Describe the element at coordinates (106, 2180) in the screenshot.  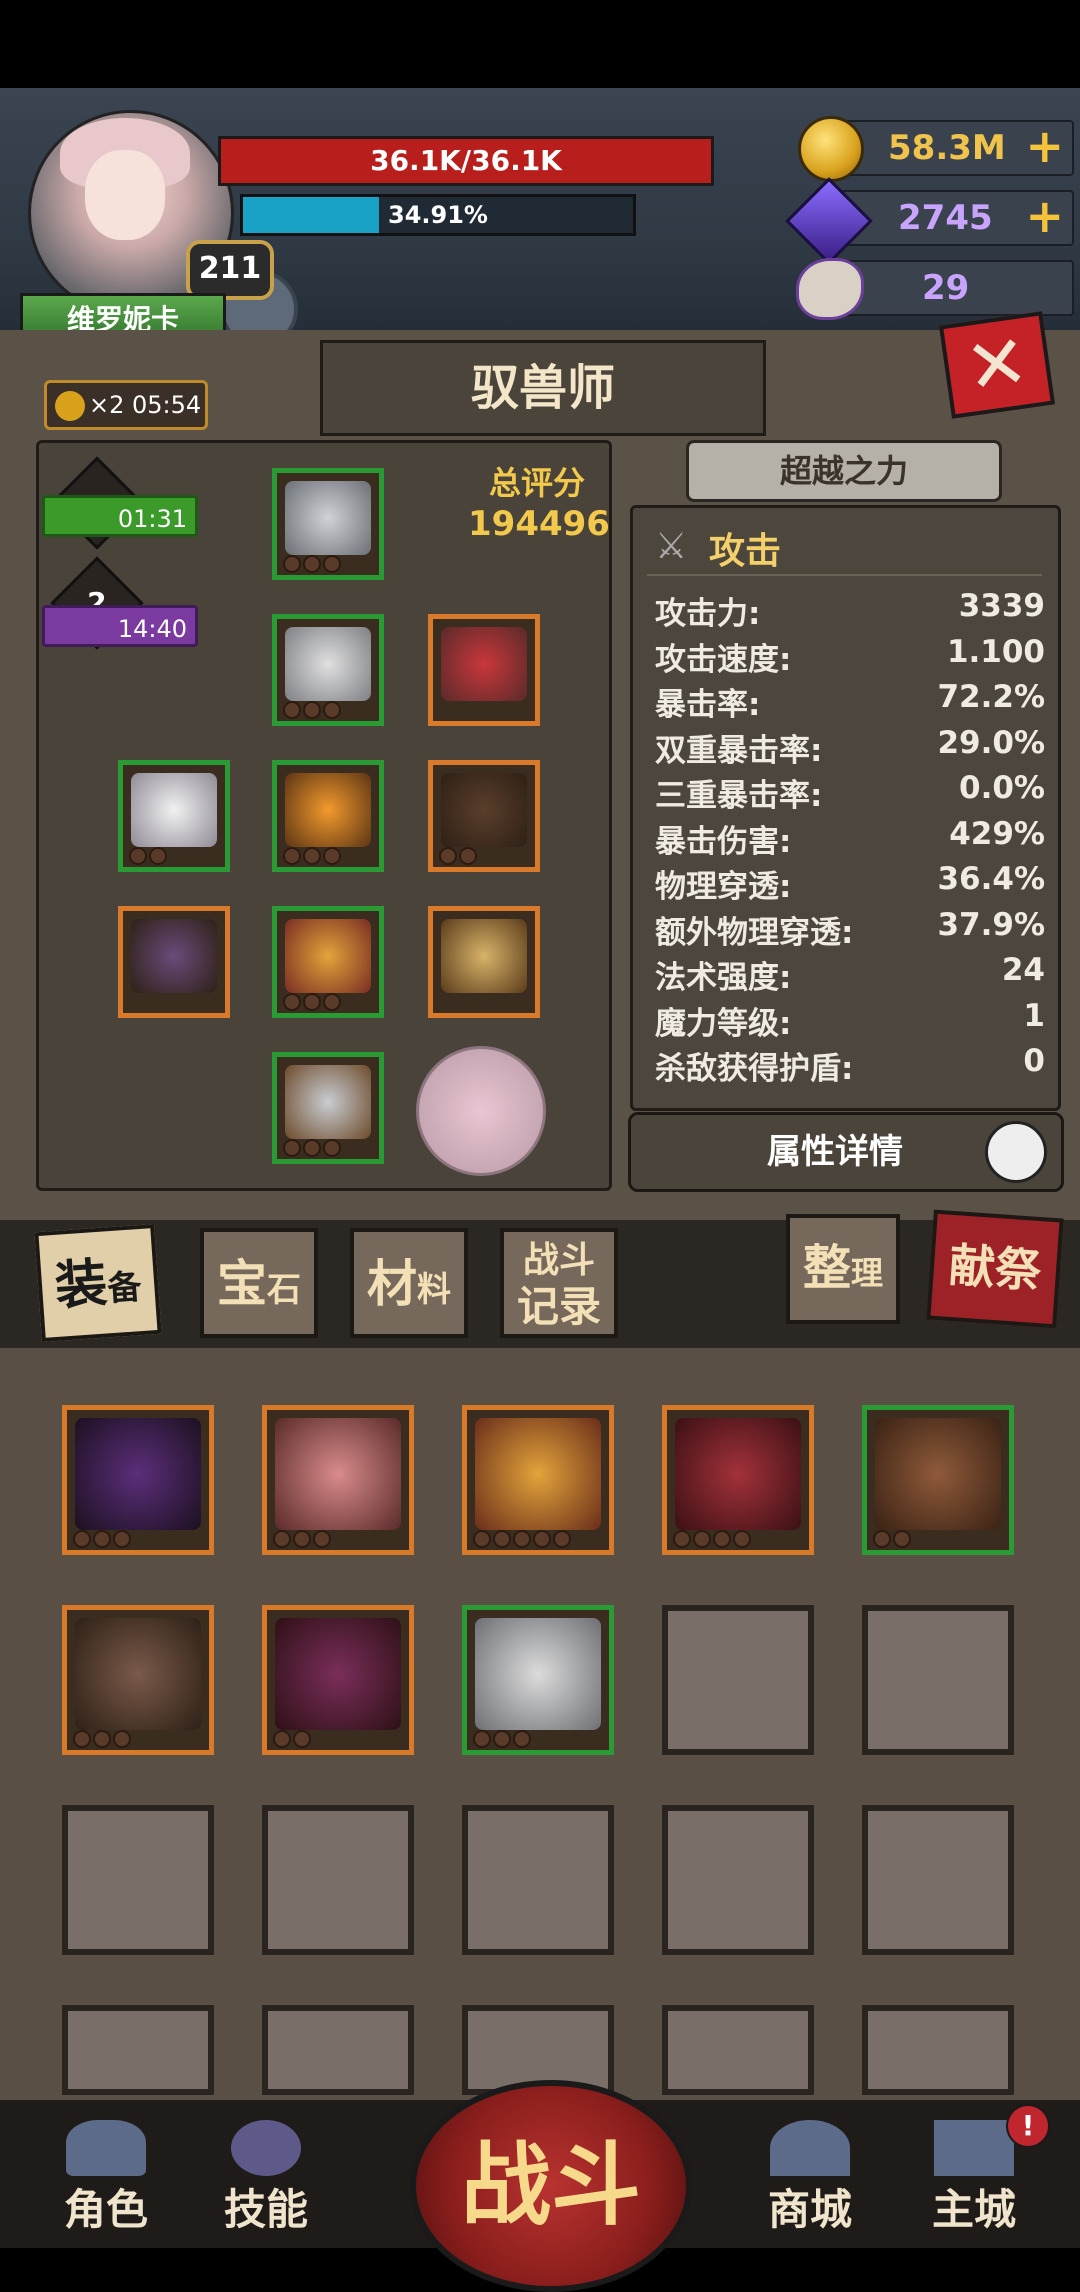
I see `nav-character: 角色` at that location.